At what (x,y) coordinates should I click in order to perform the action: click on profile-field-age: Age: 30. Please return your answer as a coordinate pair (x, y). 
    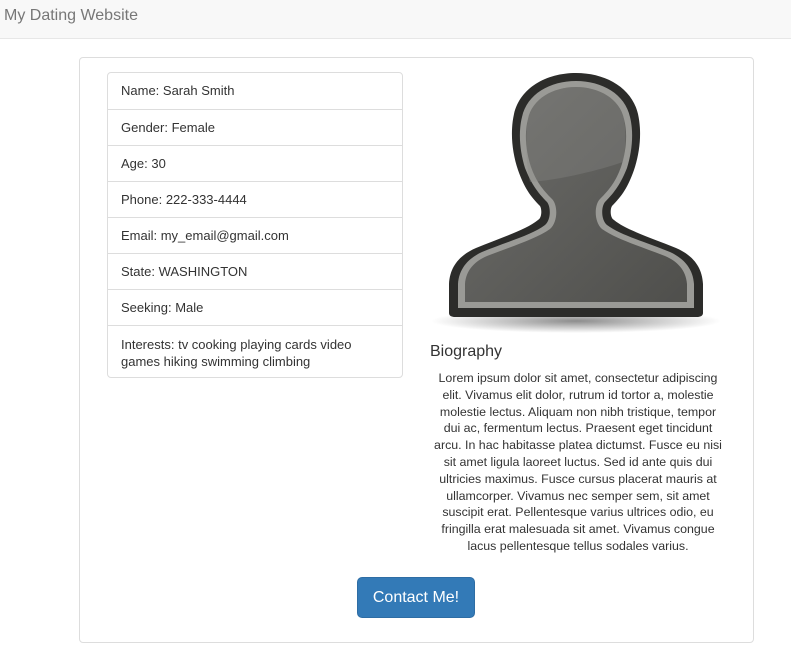
    Looking at the image, I should click on (255, 163).